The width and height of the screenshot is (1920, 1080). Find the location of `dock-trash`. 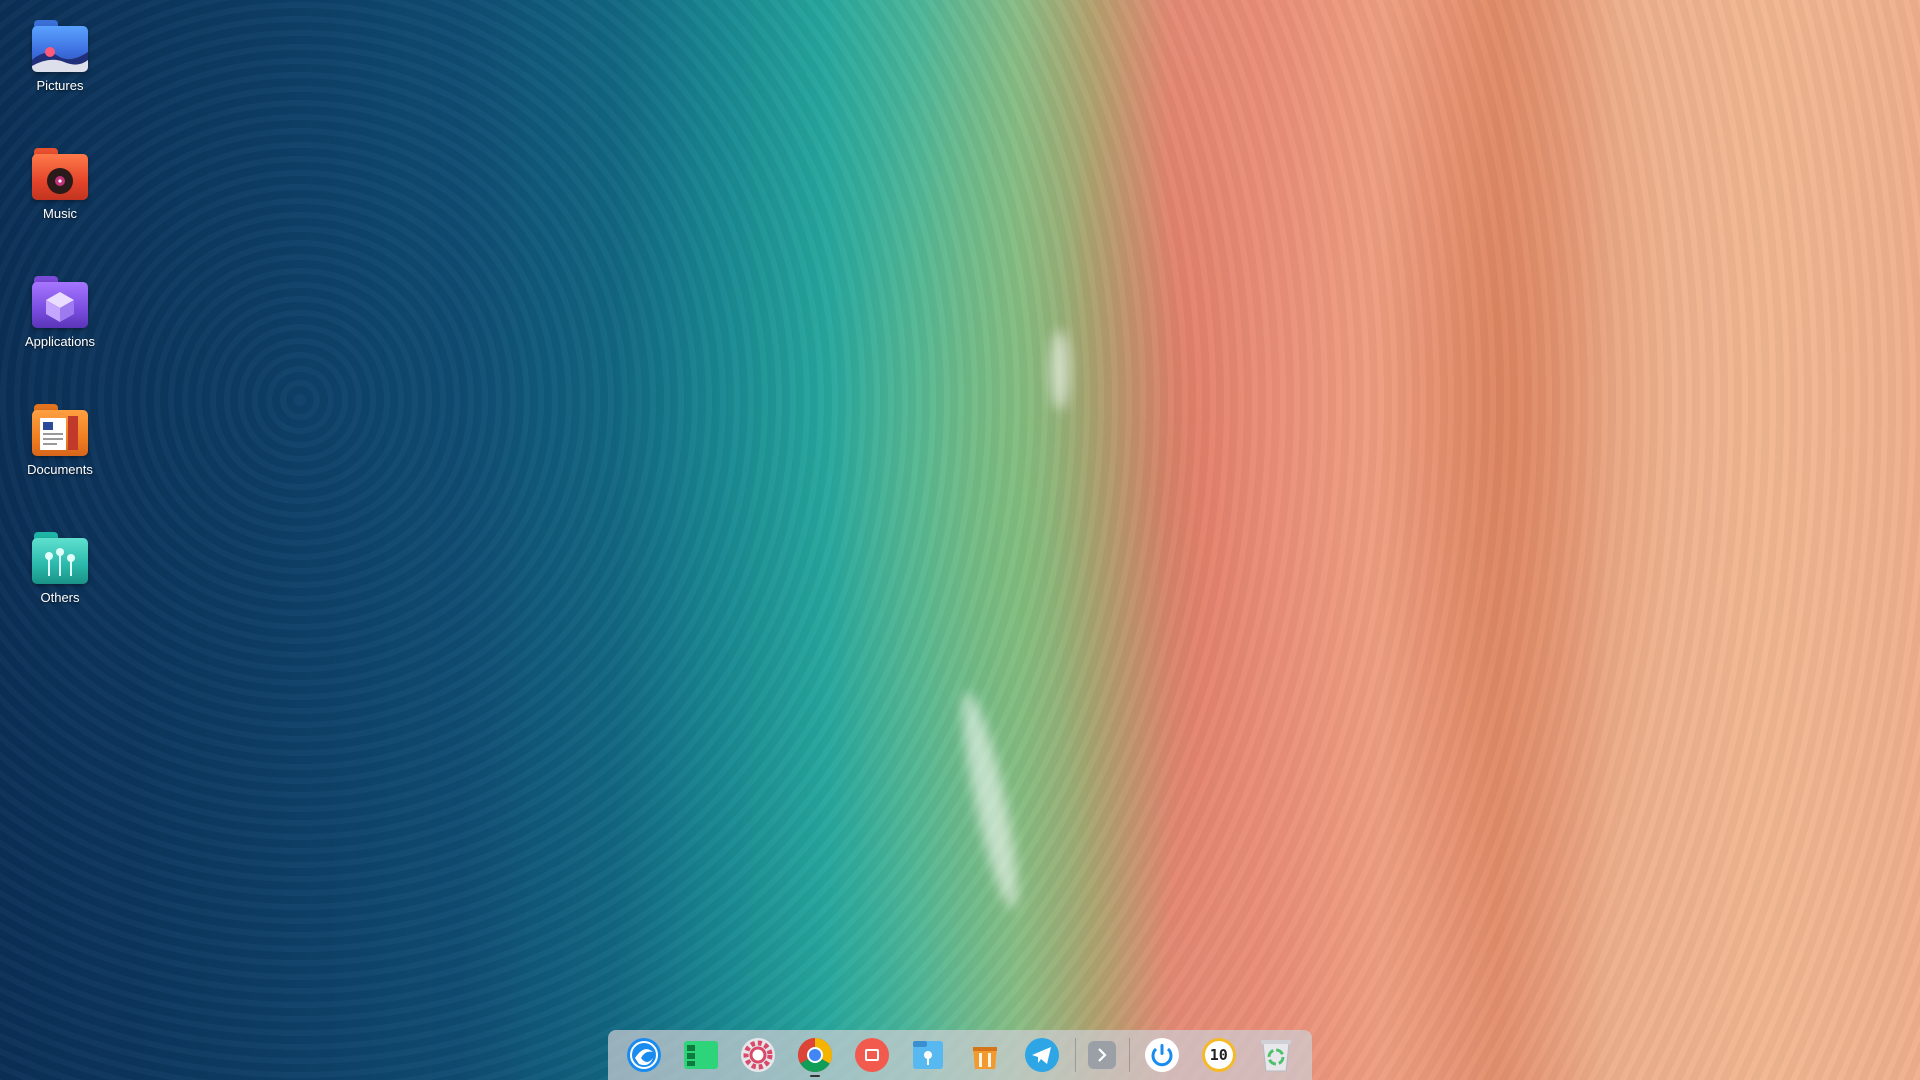

dock-trash is located at coordinates (1275, 1055).